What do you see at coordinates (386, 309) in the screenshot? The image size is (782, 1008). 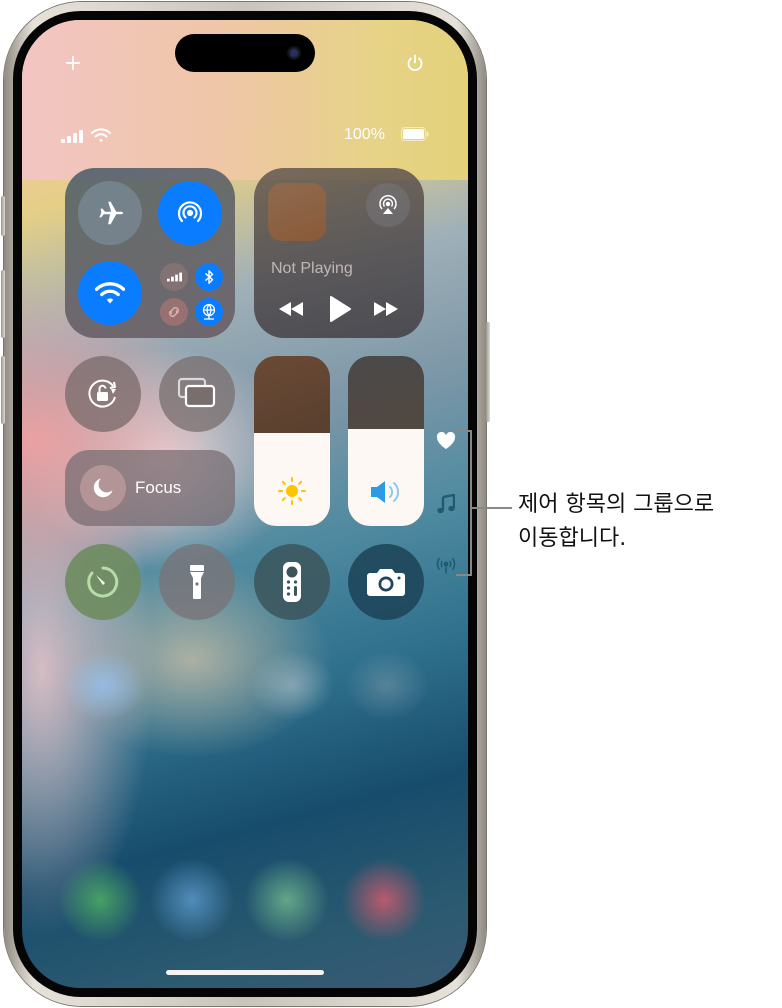 I see `fast-forward-icon` at bounding box center [386, 309].